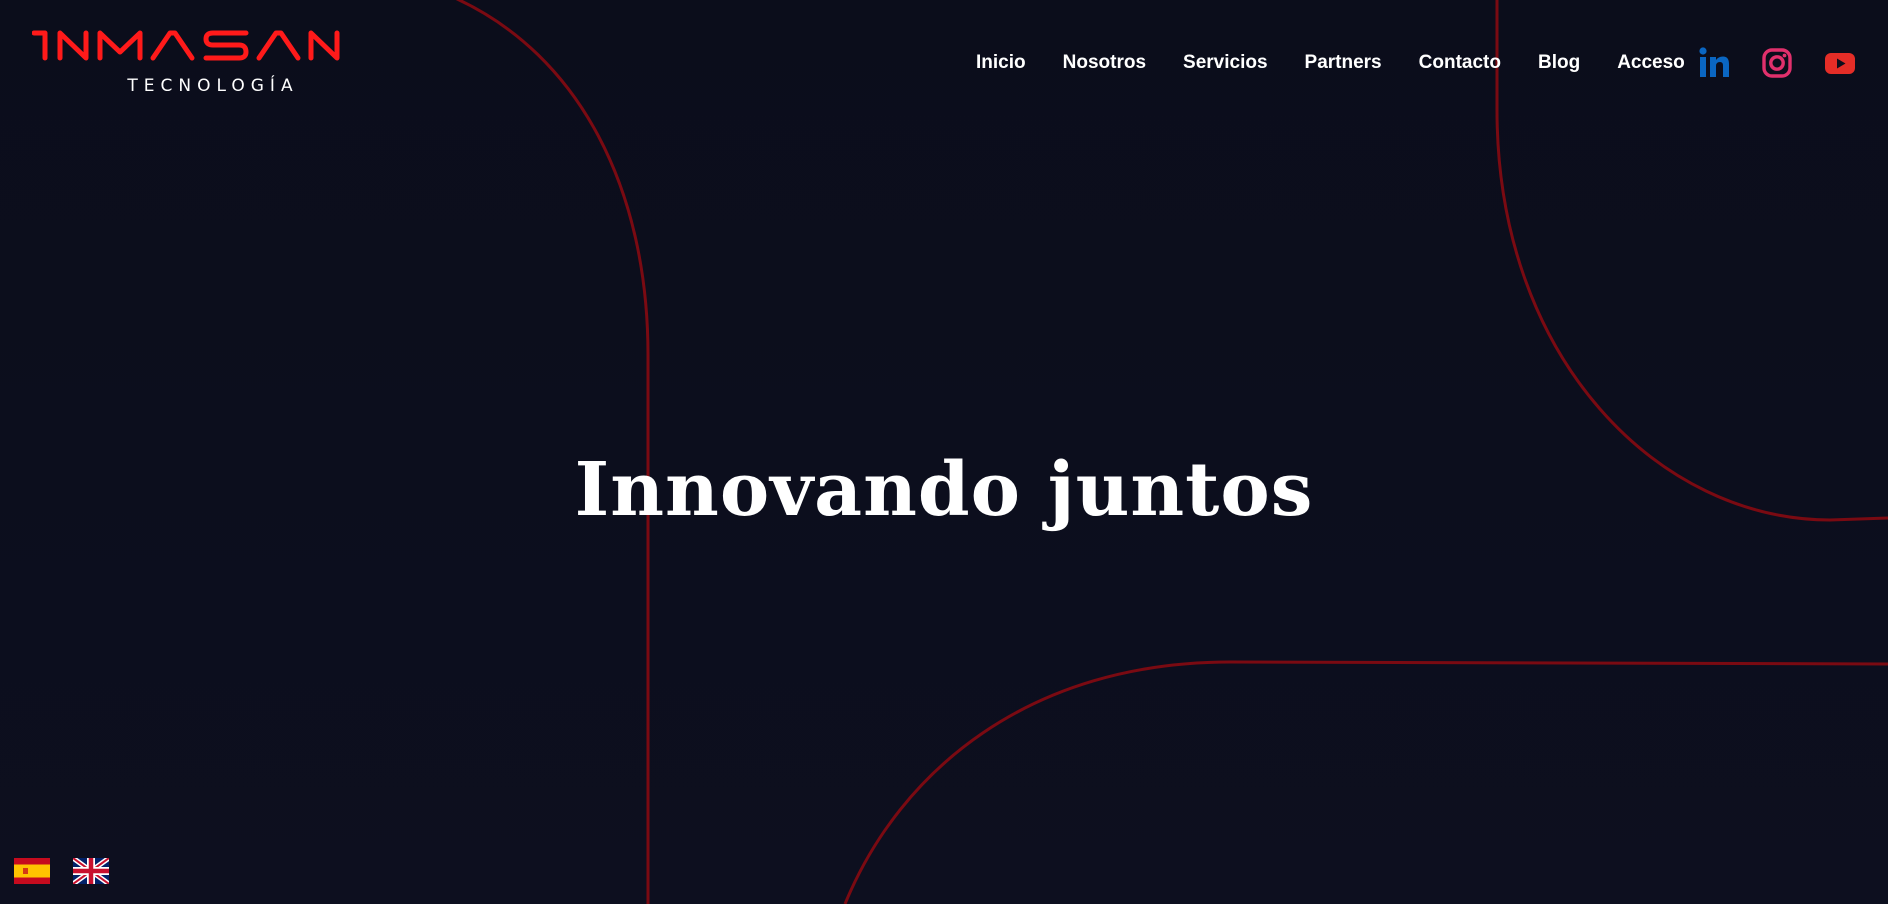 The image size is (1888, 904). I want to click on social-links, so click(1777, 63).